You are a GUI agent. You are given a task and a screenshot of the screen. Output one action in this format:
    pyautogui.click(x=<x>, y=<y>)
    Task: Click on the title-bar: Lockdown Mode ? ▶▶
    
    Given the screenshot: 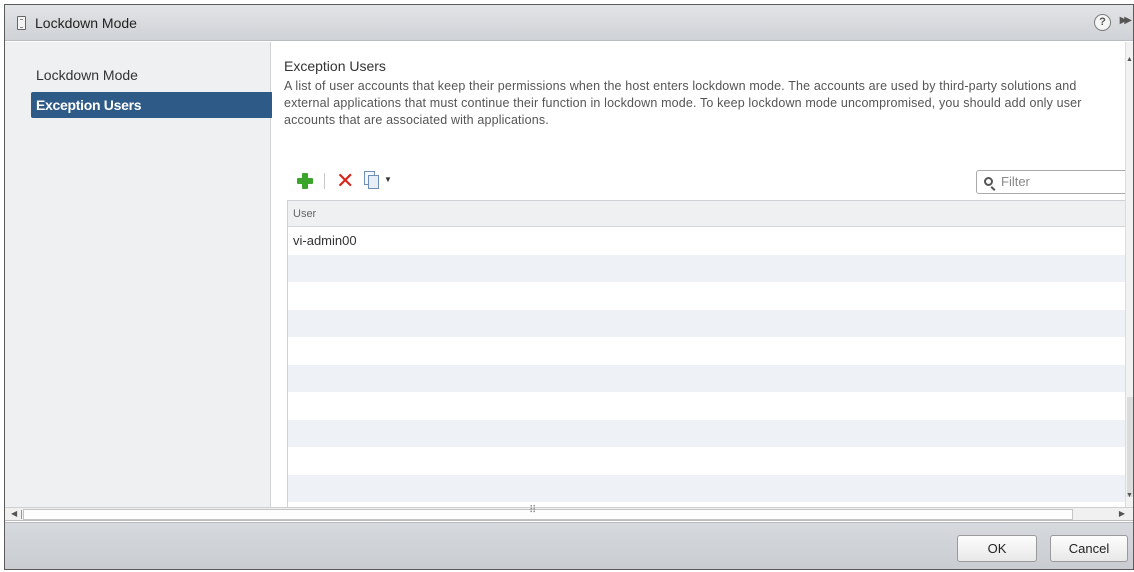 What is the action you would take?
    pyautogui.click(x=569, y=23)
    